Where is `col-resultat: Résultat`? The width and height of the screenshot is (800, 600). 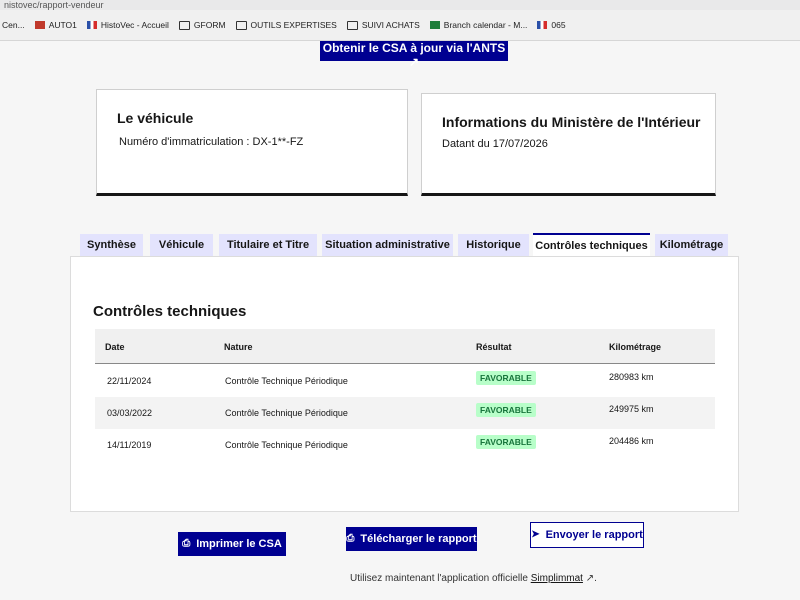 col-resultat: Résultat is located at coordinates (494, 347).